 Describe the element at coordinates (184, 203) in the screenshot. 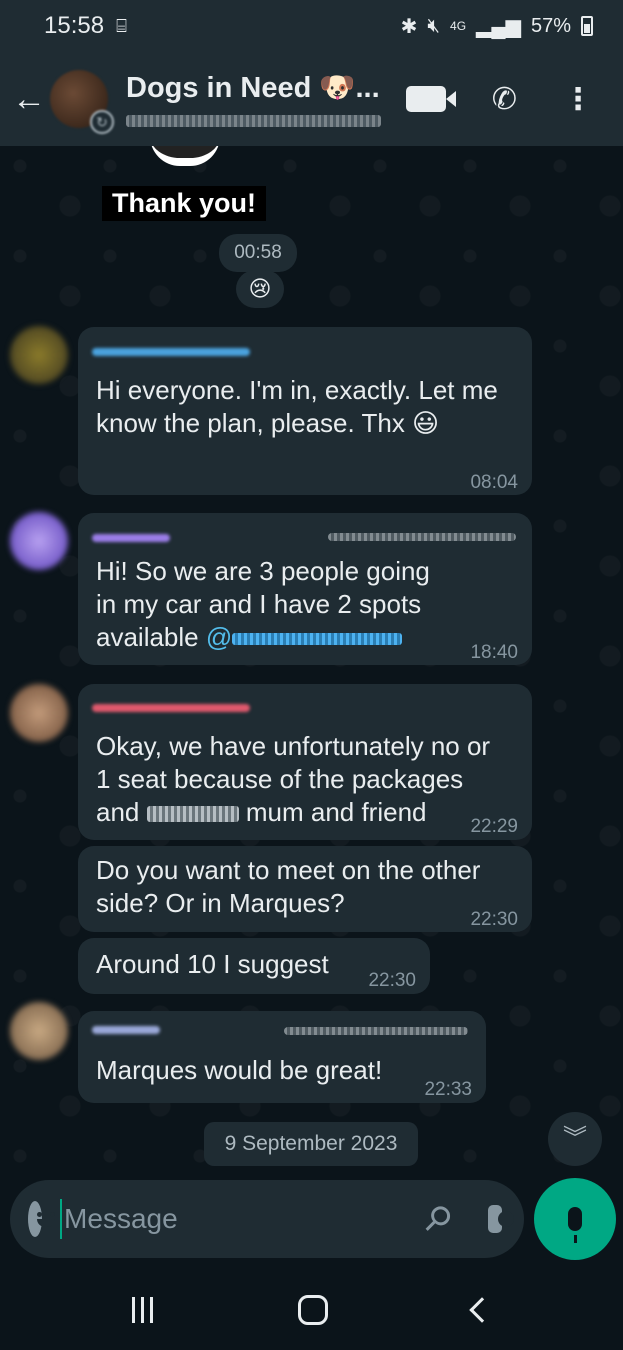

I see `sticker-caption: Thank you!` at that location.